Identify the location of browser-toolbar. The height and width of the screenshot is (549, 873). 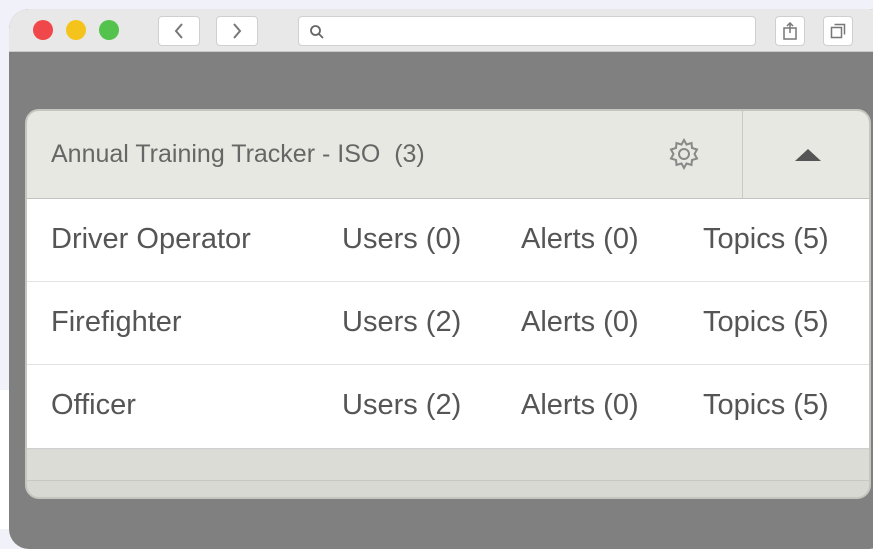
(441, 30).